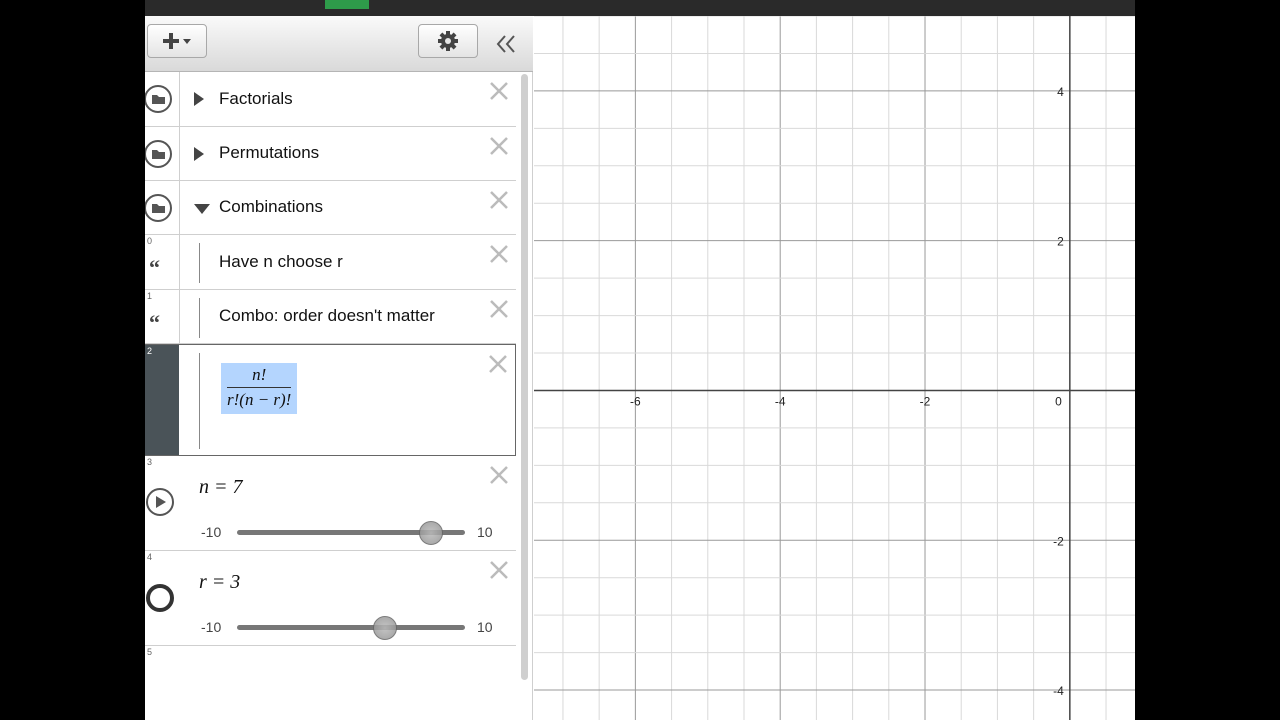 The height and width of the screenshot is (720, 1280). I want to click on note-text: Combo: order doesn't matter, so click(327, 316).